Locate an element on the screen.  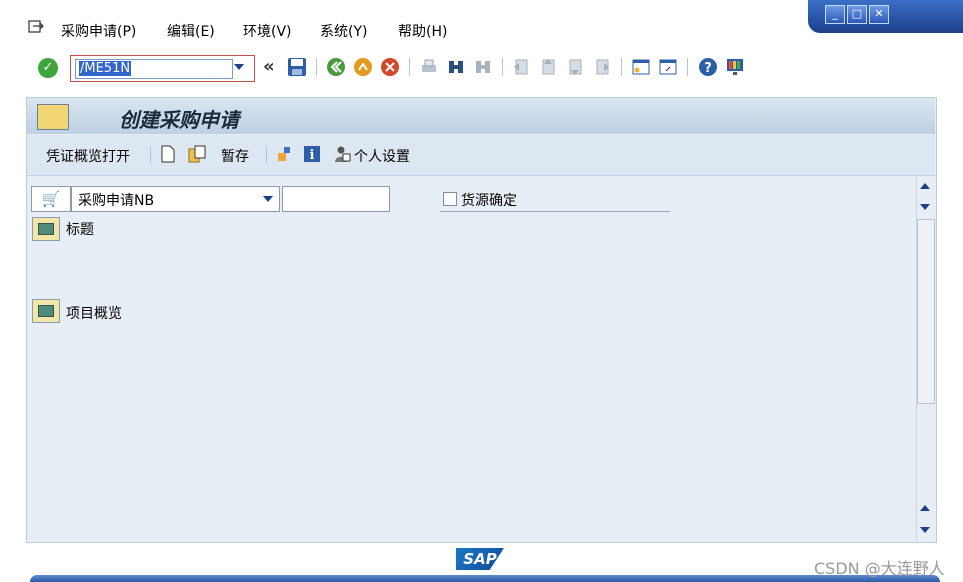
transaction-icon is located at coordinates (53, 117).